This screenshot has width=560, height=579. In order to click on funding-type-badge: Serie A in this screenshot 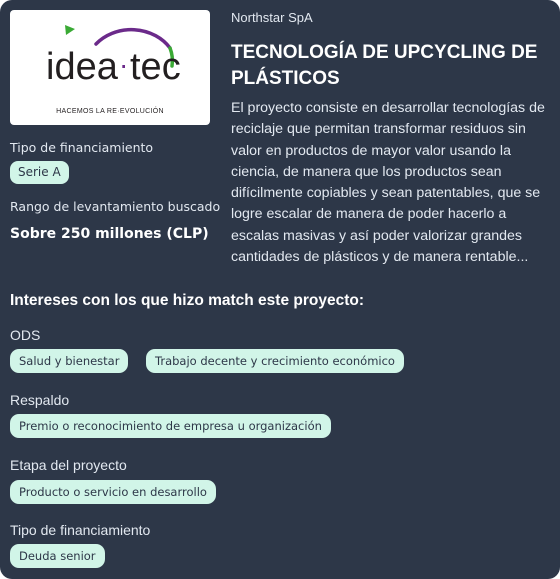, I will do `click(39, 172)`.